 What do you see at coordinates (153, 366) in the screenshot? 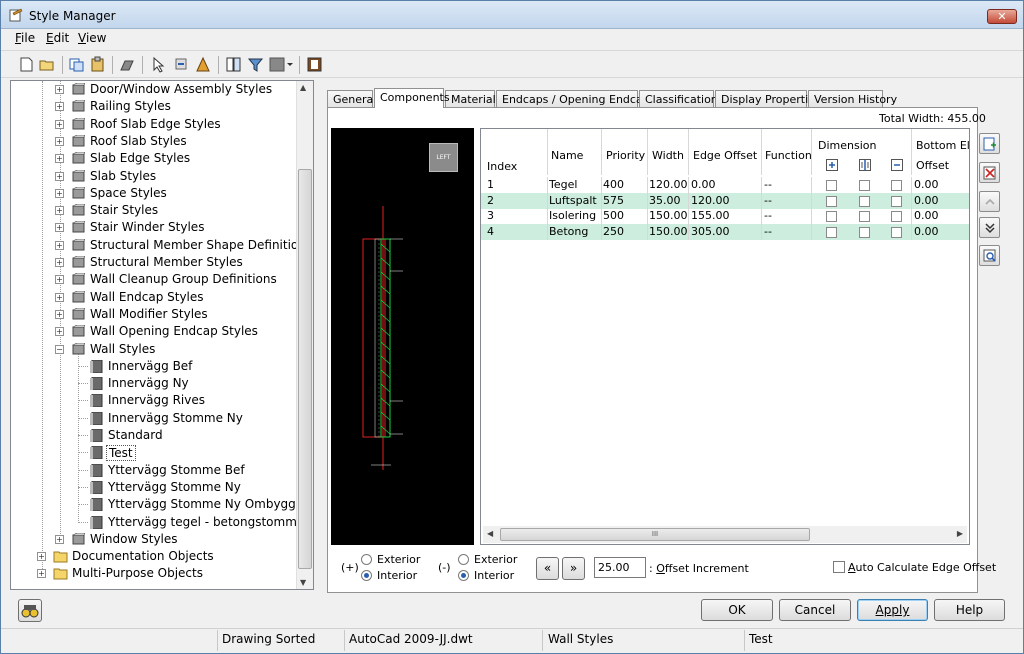
I see `wall-style-item: Innervägg Bef` at bounding box center [153, 366].